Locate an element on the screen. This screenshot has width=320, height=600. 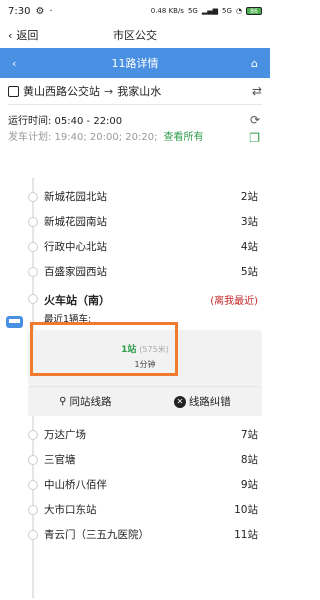
route-header: ‹ 11路详情 ⌂ is located at coordinates (135, 63).